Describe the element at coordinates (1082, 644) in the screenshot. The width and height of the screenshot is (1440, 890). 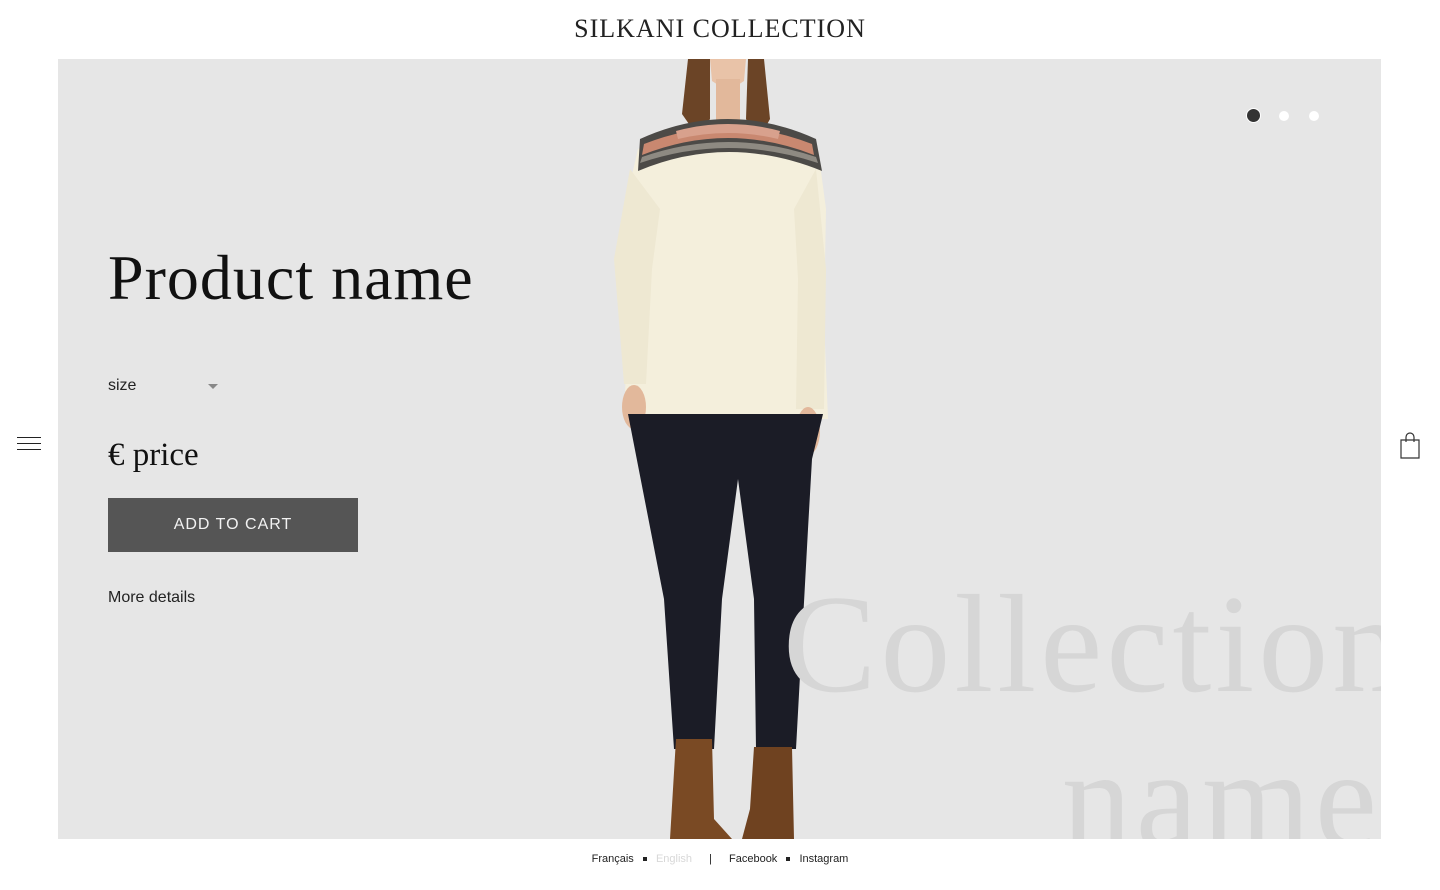
I see `watermark-line-1: Collection` at that location.